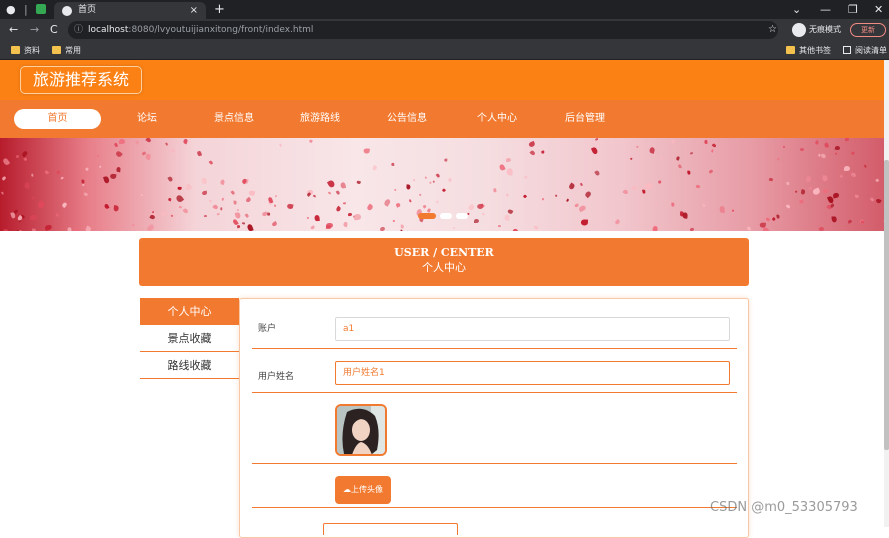  Describe the element at coordinates (444, 50) in the screenshot. I see `bookmarks-bar: 资料 常用 其他书签 阅读清单` at that location.